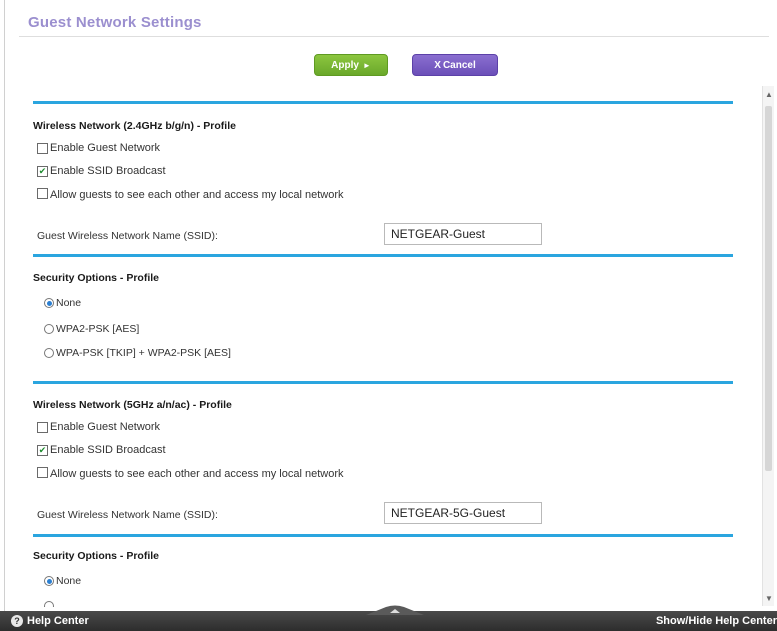  Describe the element at coordinates (388, 618) in the screenshot. I see `help-center-bar: ? Help Center Show/Hide Help Center` at that location.